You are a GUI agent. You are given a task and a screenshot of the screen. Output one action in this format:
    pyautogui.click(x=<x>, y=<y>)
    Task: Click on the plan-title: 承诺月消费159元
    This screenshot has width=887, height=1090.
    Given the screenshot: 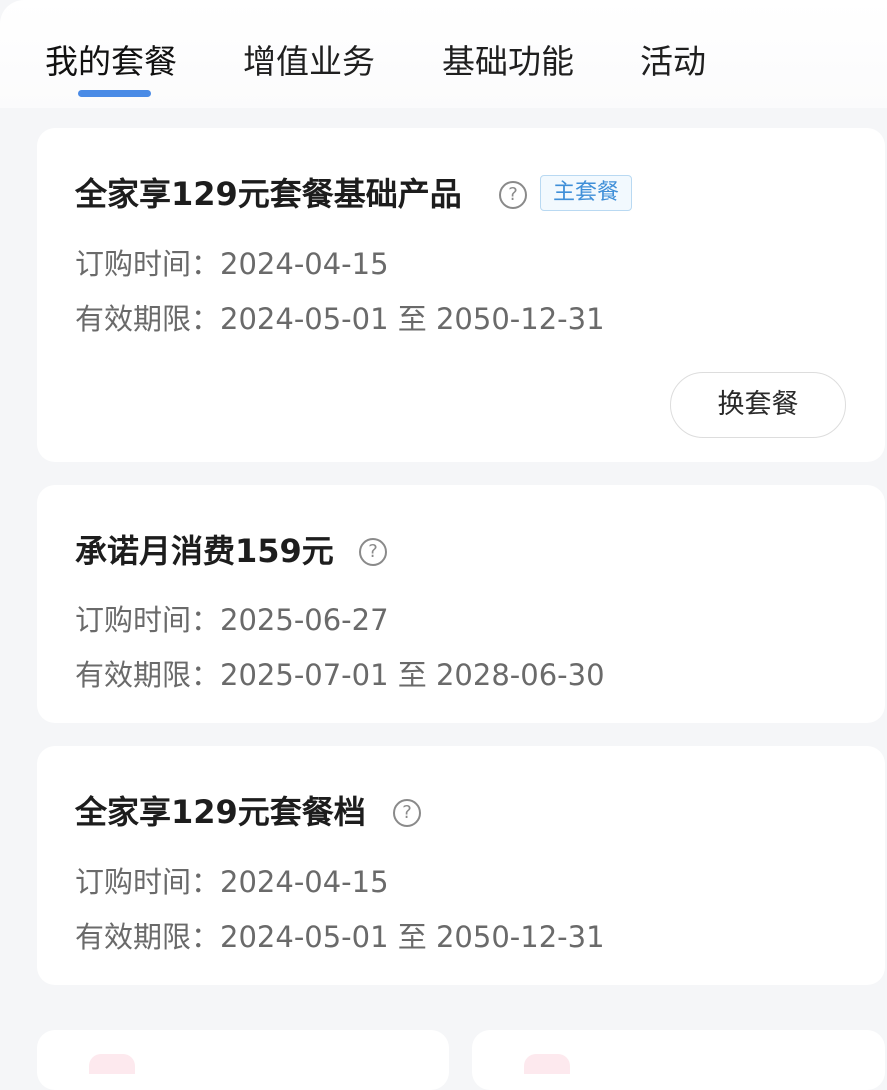 What is the action you would take?
    pyautogui.click(x=204, y=551)
    